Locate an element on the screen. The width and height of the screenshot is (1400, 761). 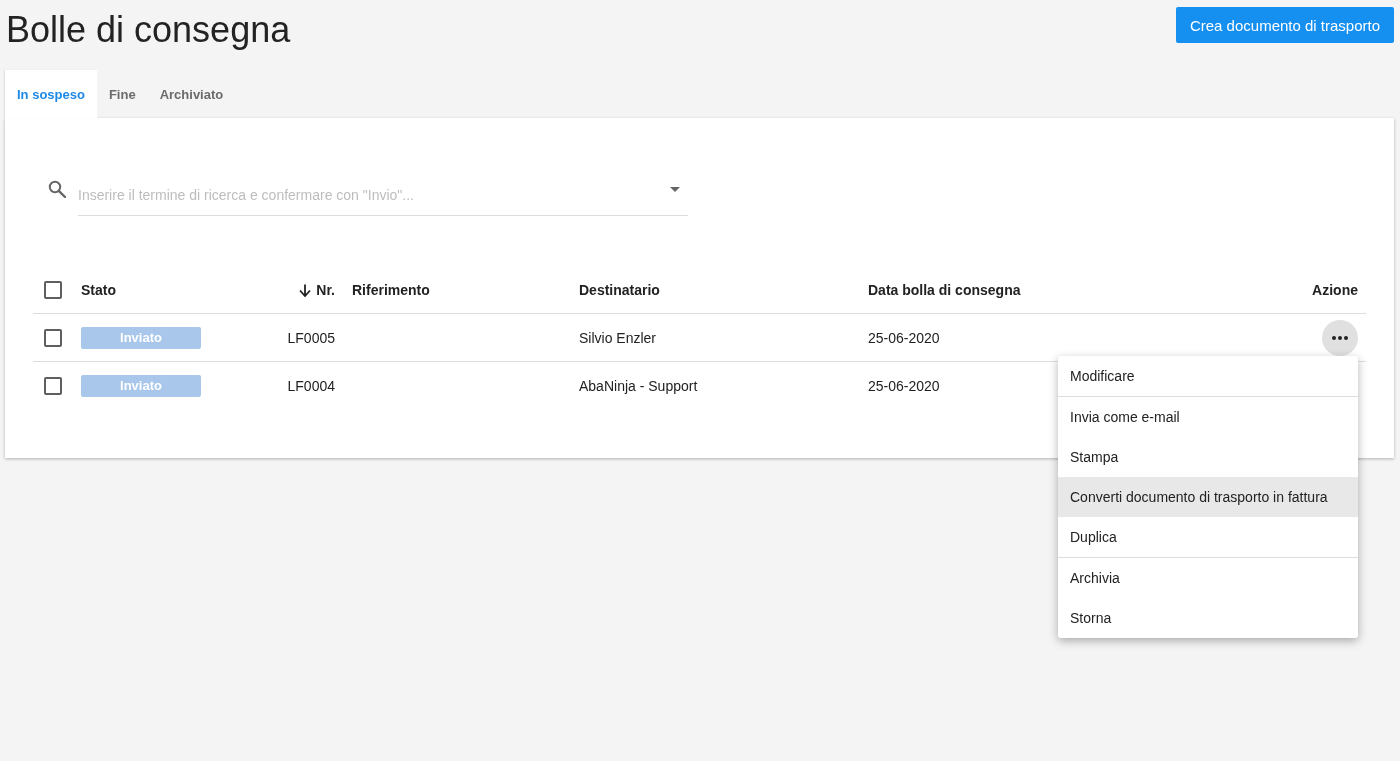
more-icon is located at coordinates (1340, 337).